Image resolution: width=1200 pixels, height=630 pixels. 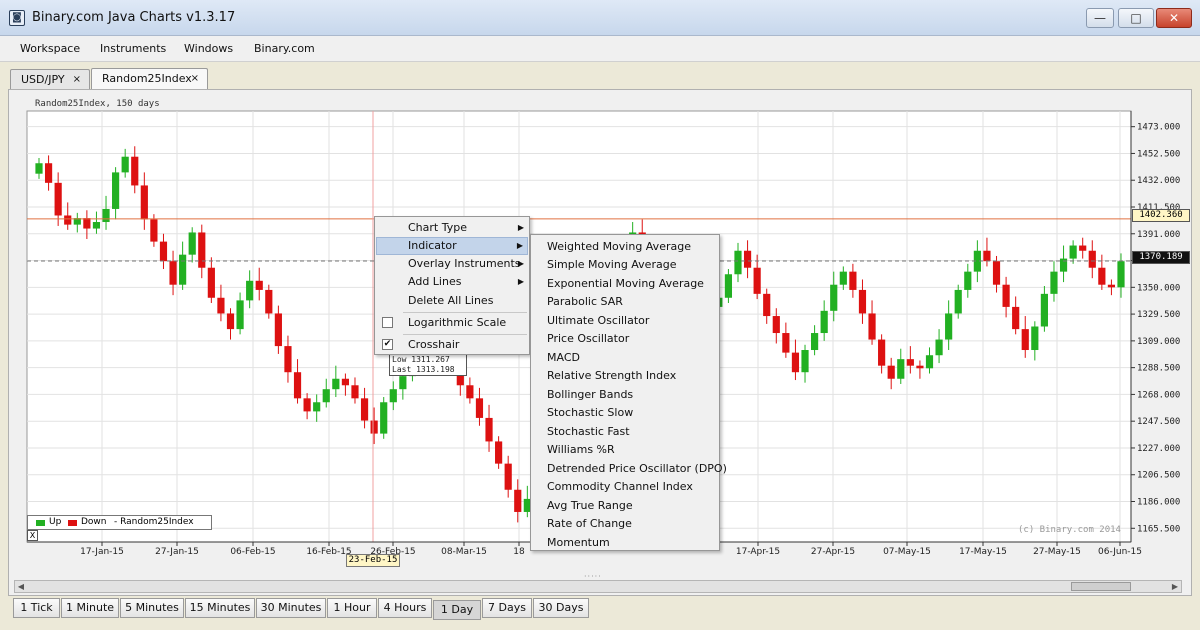 What do you see at coordinates (1120, 552) in the screenshot?
I see `x-tick-label: 06-Jun-15` at bounding box center [1120, 552].